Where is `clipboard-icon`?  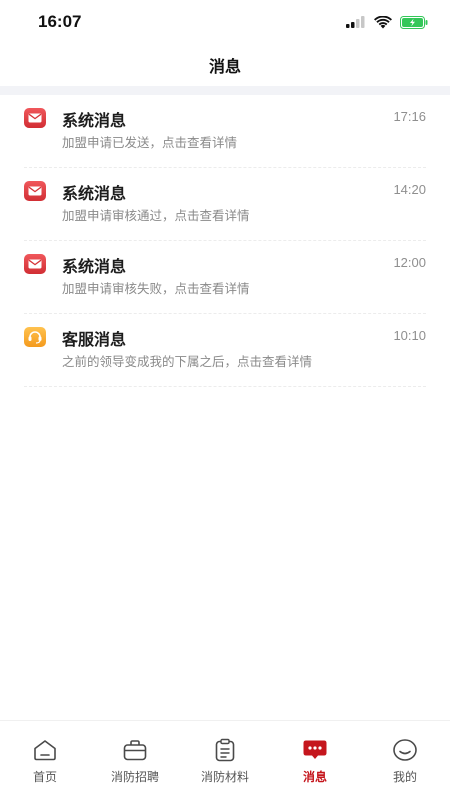
clipboard-icon is located at coordinates (225, 750).